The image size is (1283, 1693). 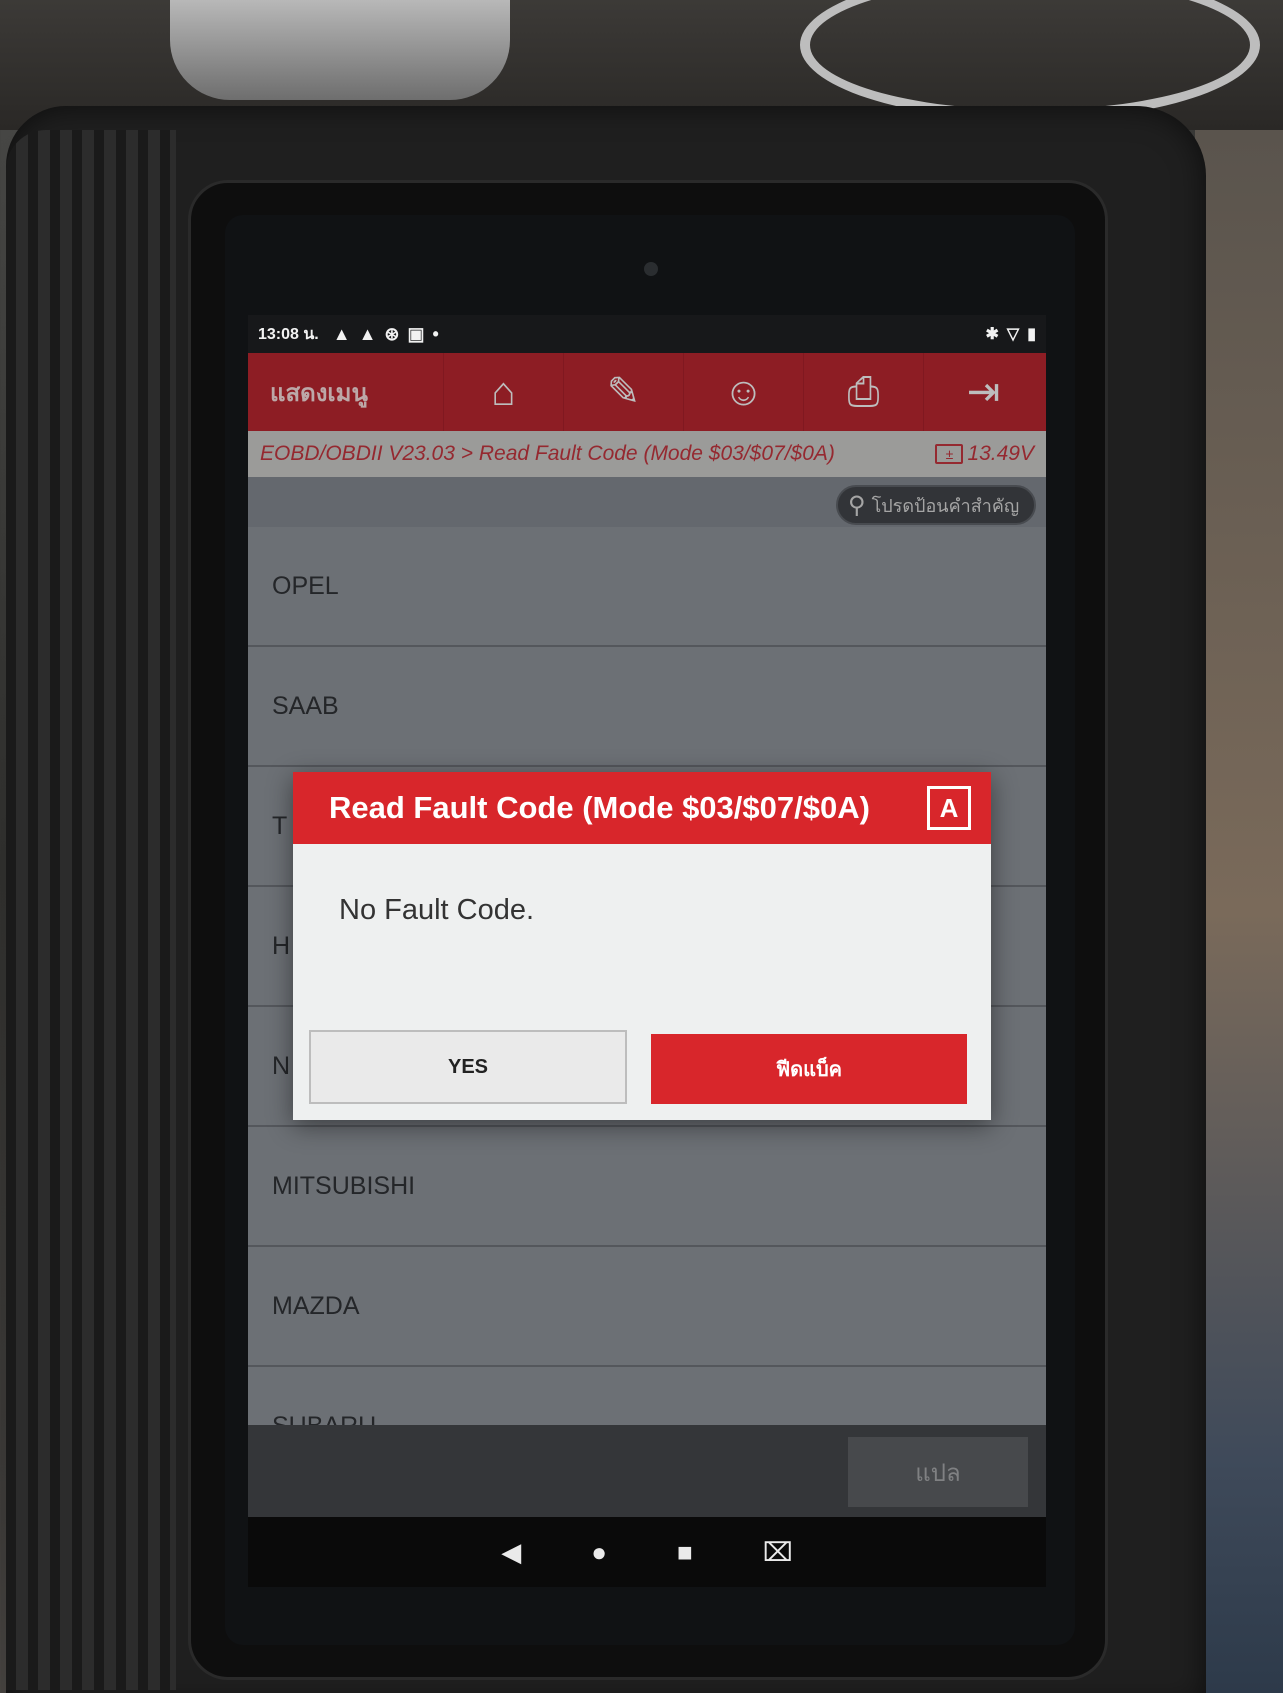 What do you see at coordinates (647, 1552) in the screenshot?
I see `android-nav-bar: ◀ ● ■ ⌧` at bounding box center [647, 1552].